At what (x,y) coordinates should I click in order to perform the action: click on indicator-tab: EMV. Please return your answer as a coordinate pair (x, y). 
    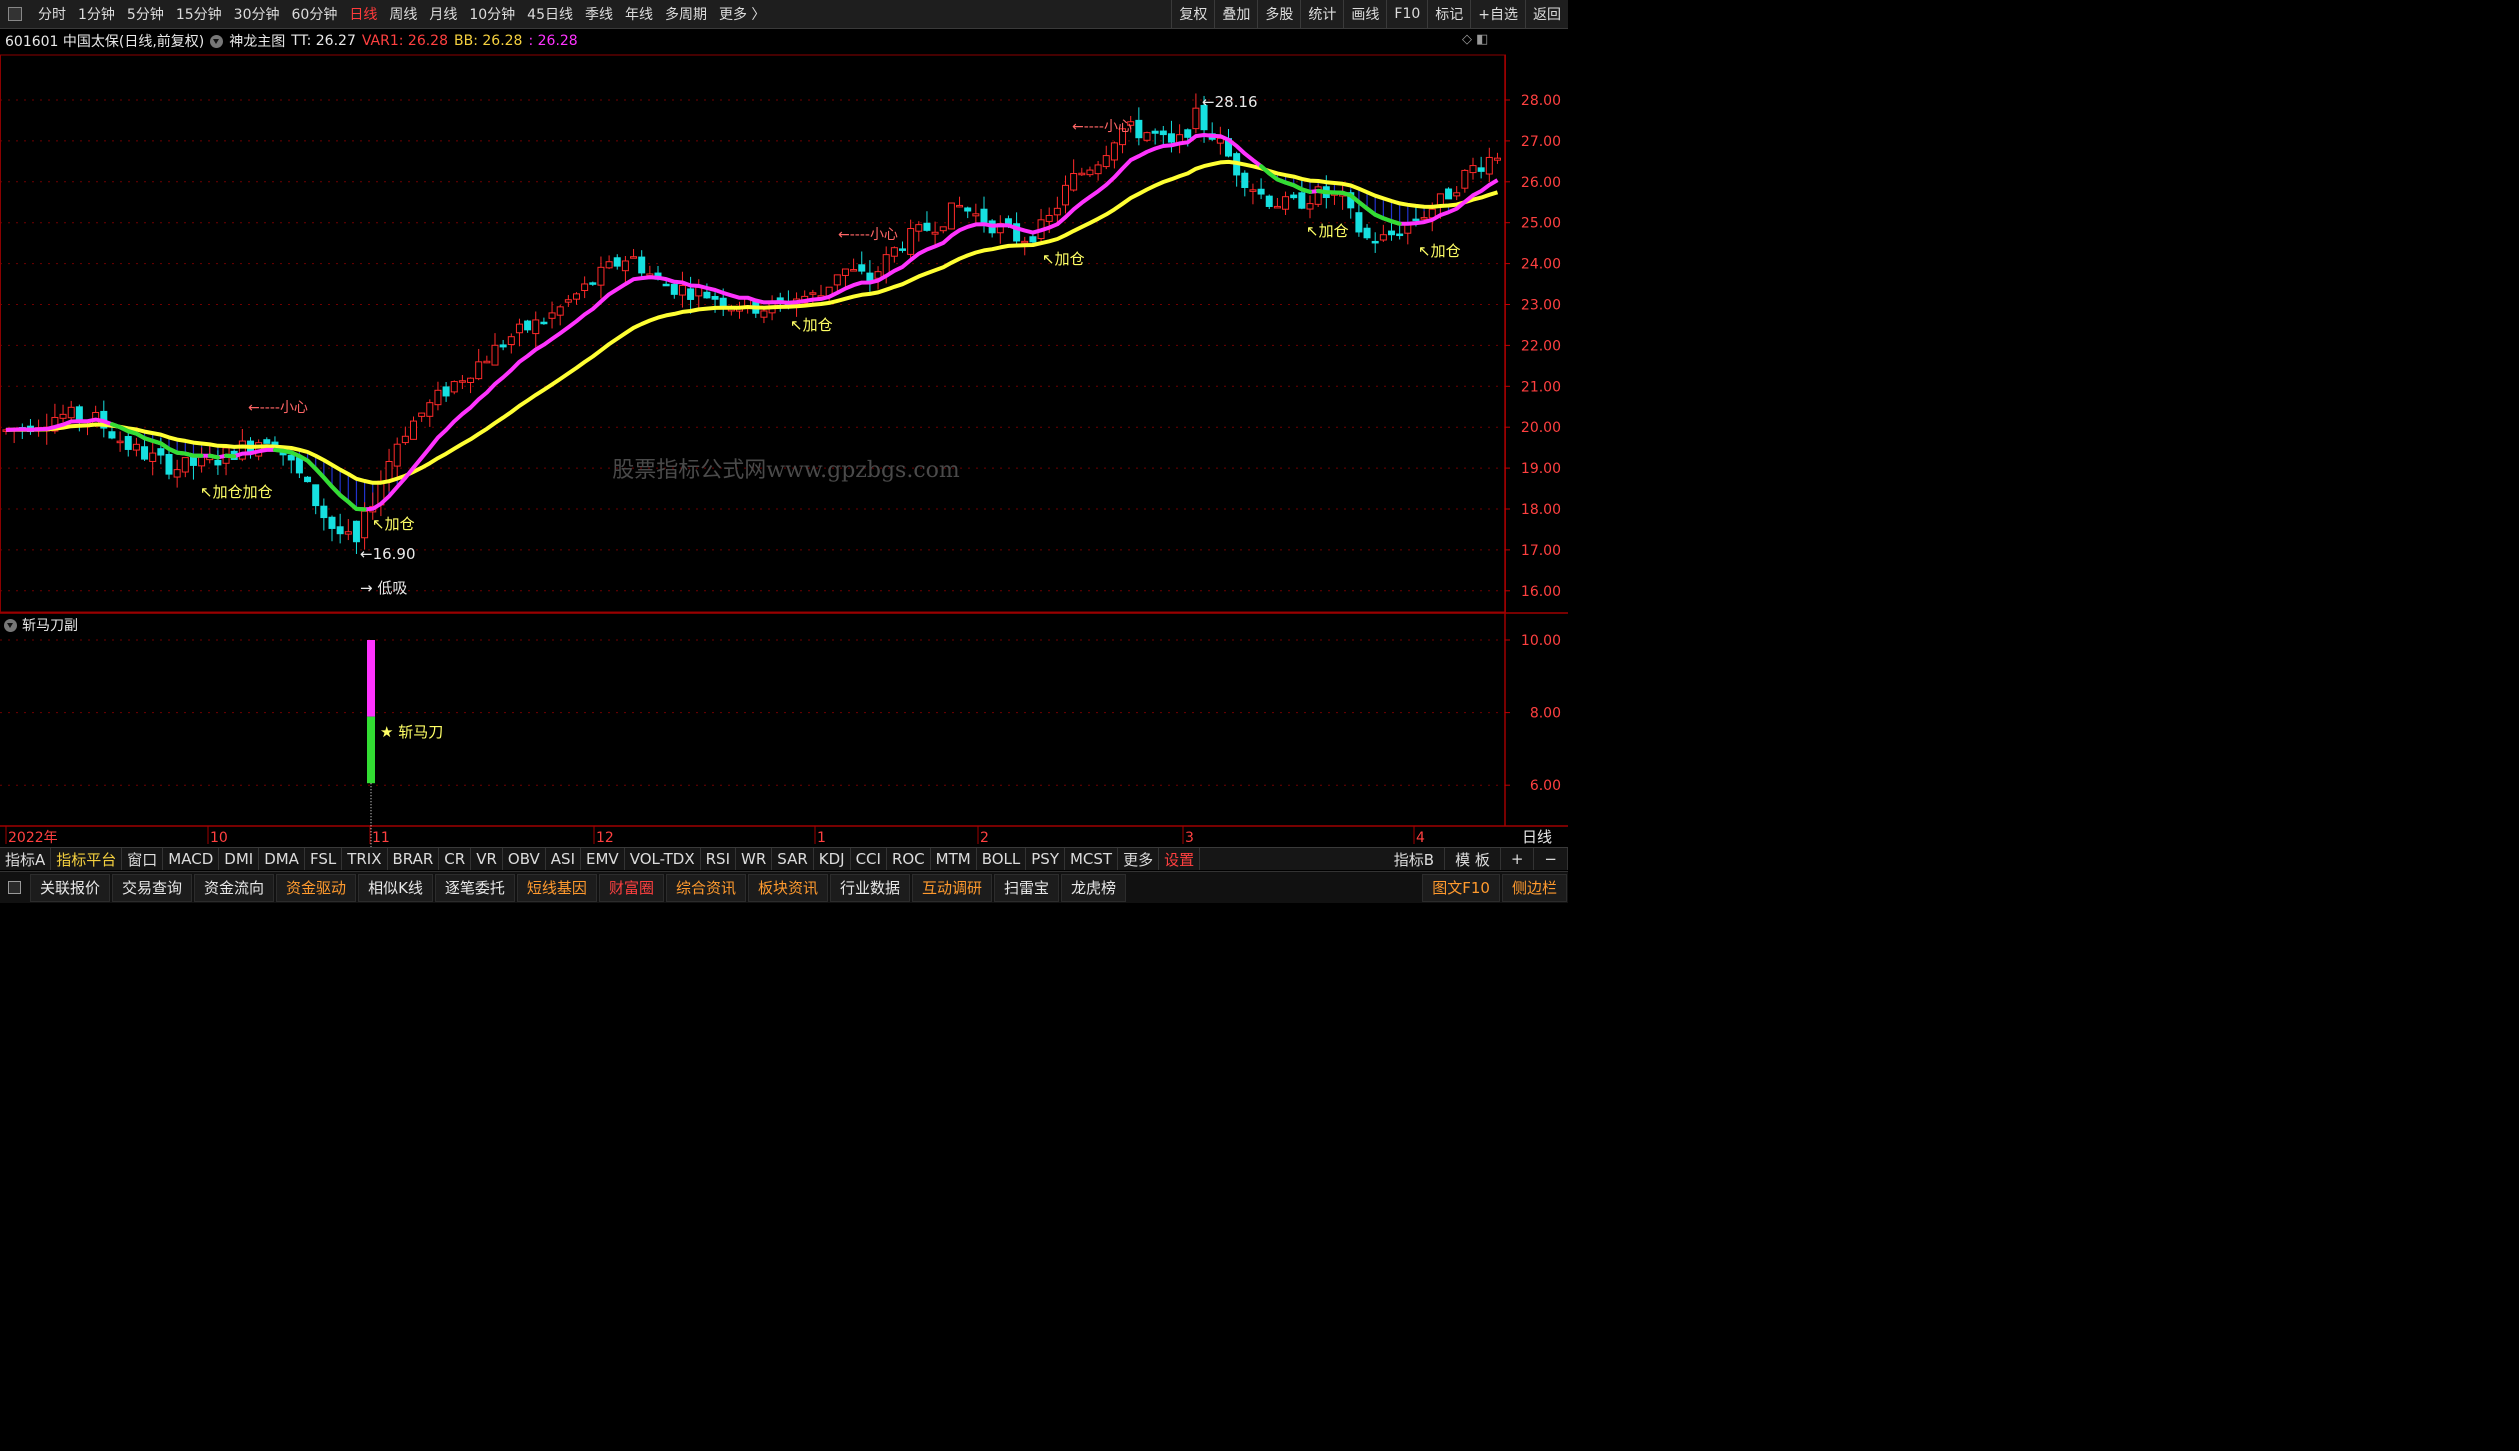
    Looking at the image, I should click on (603, 859).